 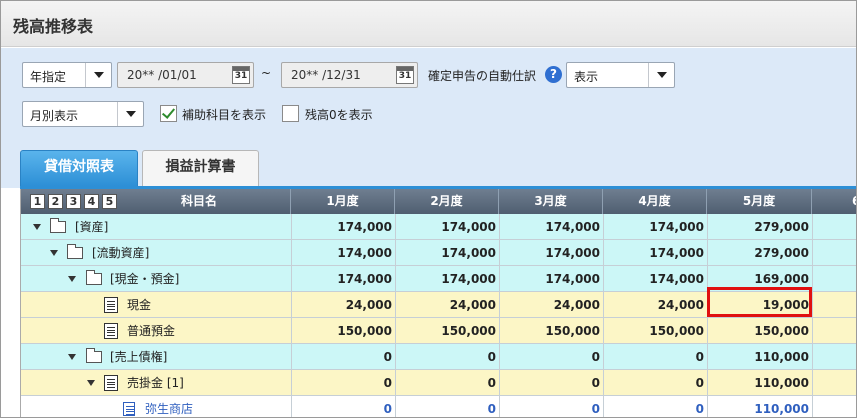 What do you see at coordinates (200, 168) in the screenshot?
I see `tab-income-statement: 損益計算書` at bounding box center [200, 168].